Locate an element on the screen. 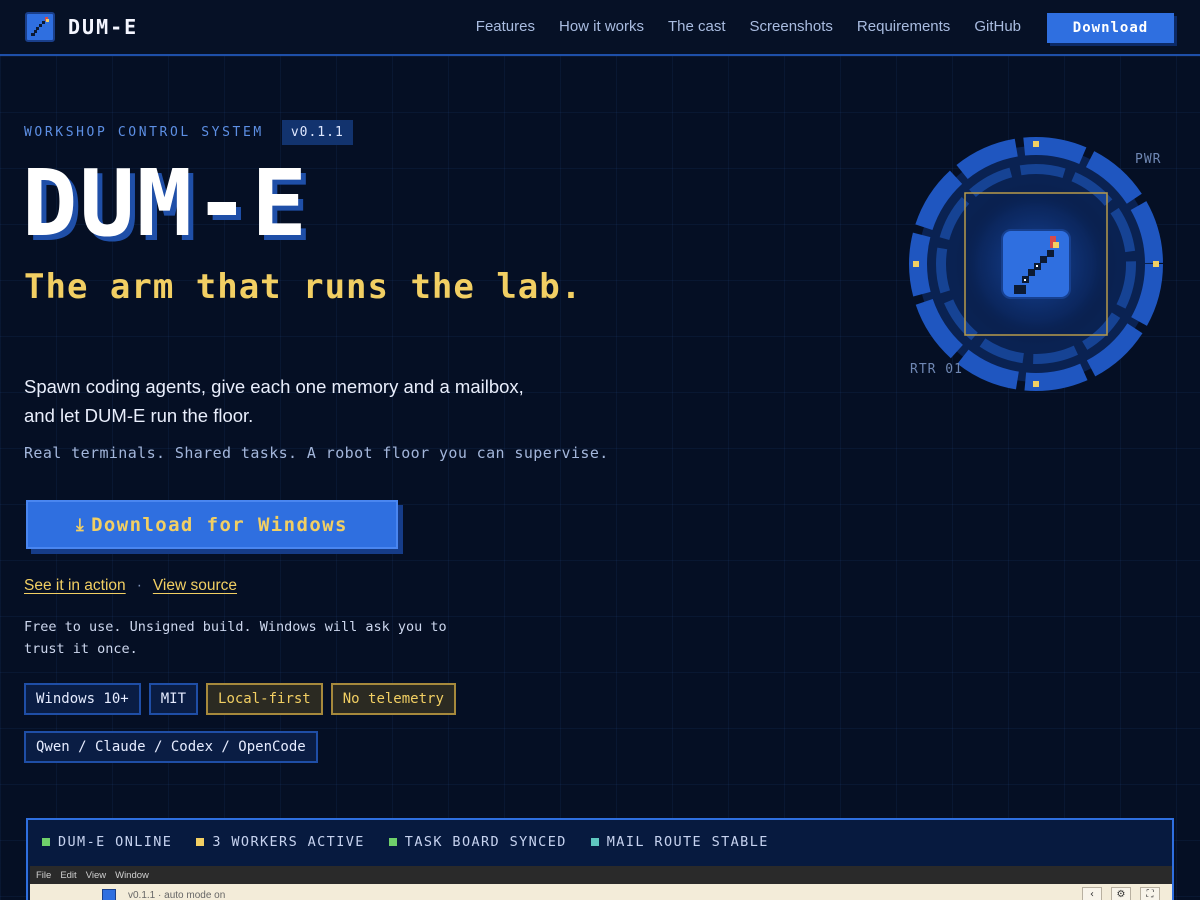  status-dial: PWR RTR 01 is located at coordinates (1035, 265).